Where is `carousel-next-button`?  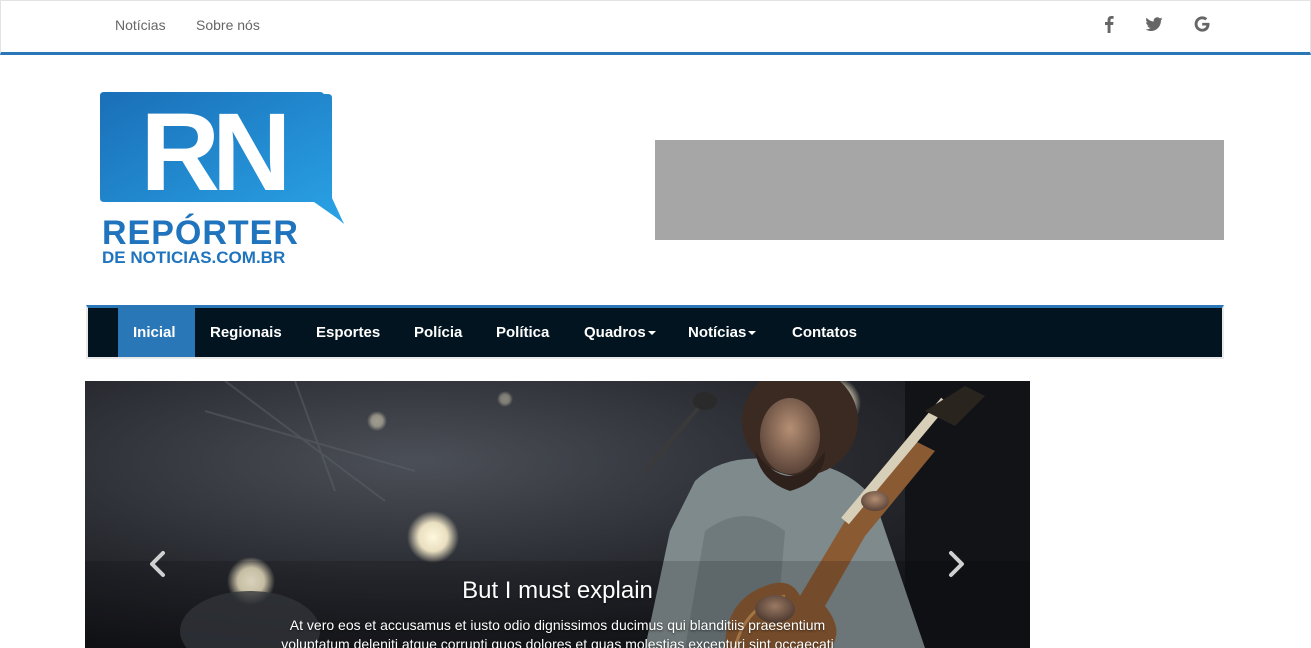
carousel-next-button is located at coordinates (956, 564).